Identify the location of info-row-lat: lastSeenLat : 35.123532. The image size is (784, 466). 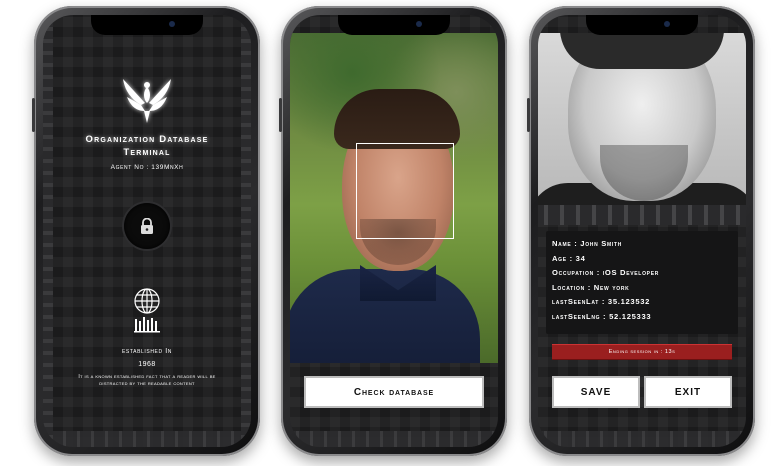
(601, 302).